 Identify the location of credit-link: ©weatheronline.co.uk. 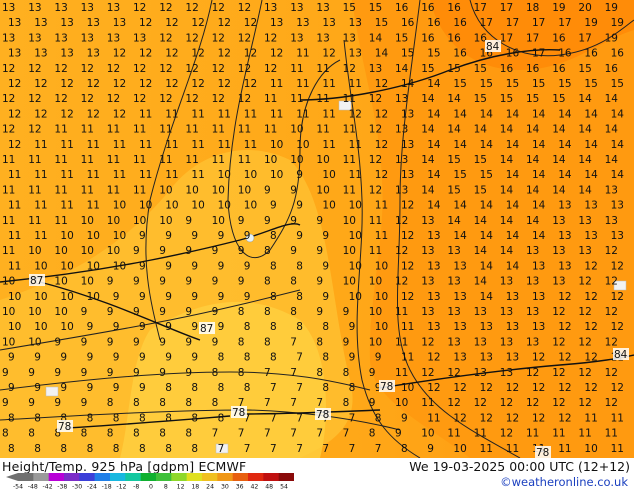
(564, 482).